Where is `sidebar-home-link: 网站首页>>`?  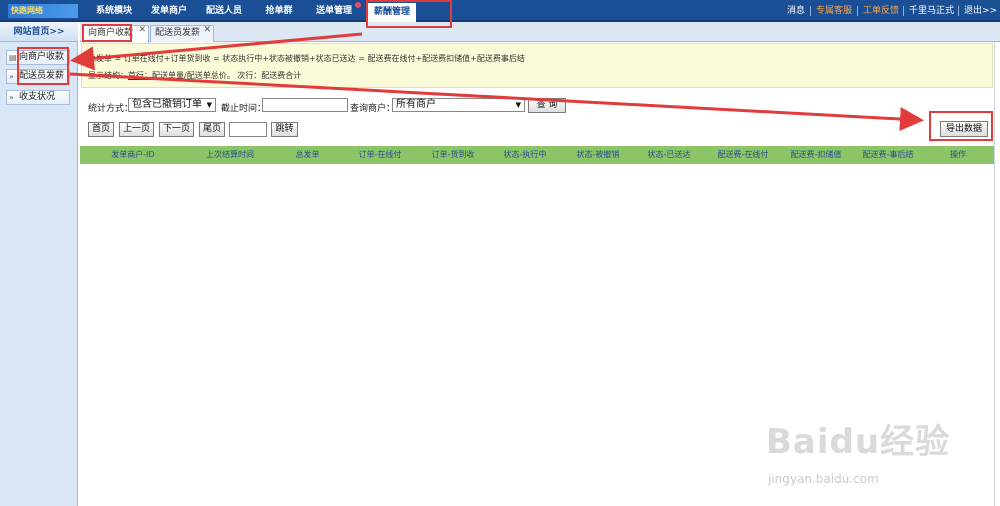
sidebar-home-link: 网站首页>> is located at coordinates (39, 32).